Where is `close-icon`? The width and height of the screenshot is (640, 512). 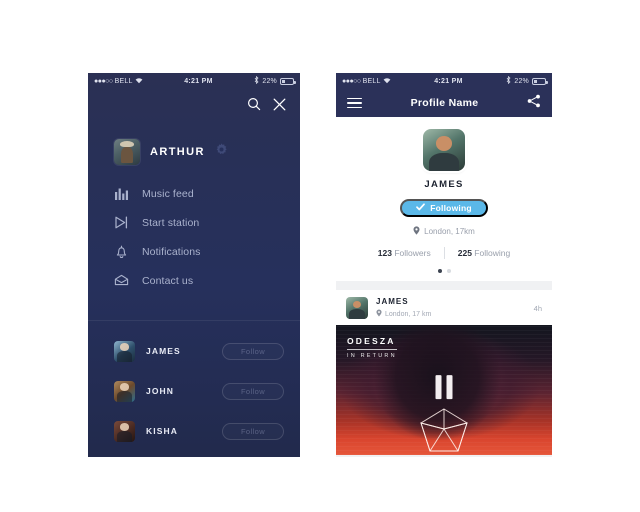 close-icon is located at coordinates (279, 104).